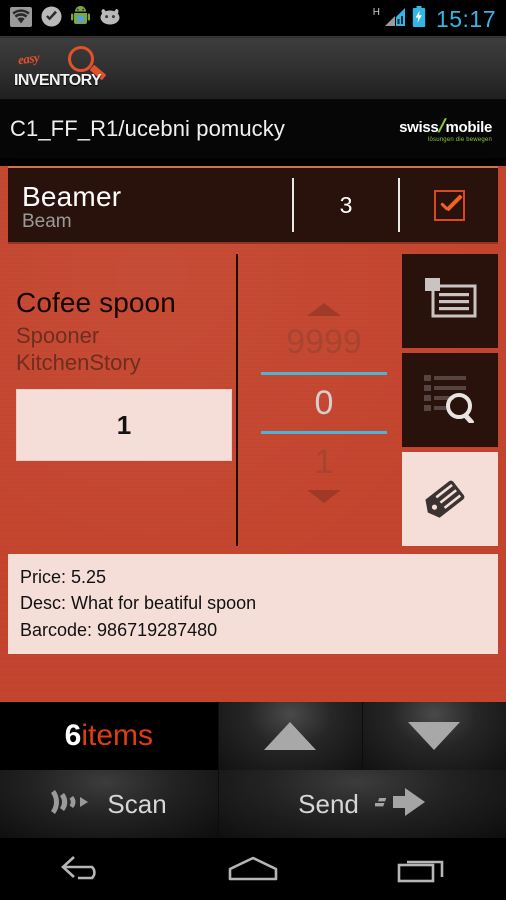 This screenshot has height=900, width=506. What do you see at coordinates (51, 19) in the screenshot?
I see `check-circle-icon` at bounding box center [51, 19].